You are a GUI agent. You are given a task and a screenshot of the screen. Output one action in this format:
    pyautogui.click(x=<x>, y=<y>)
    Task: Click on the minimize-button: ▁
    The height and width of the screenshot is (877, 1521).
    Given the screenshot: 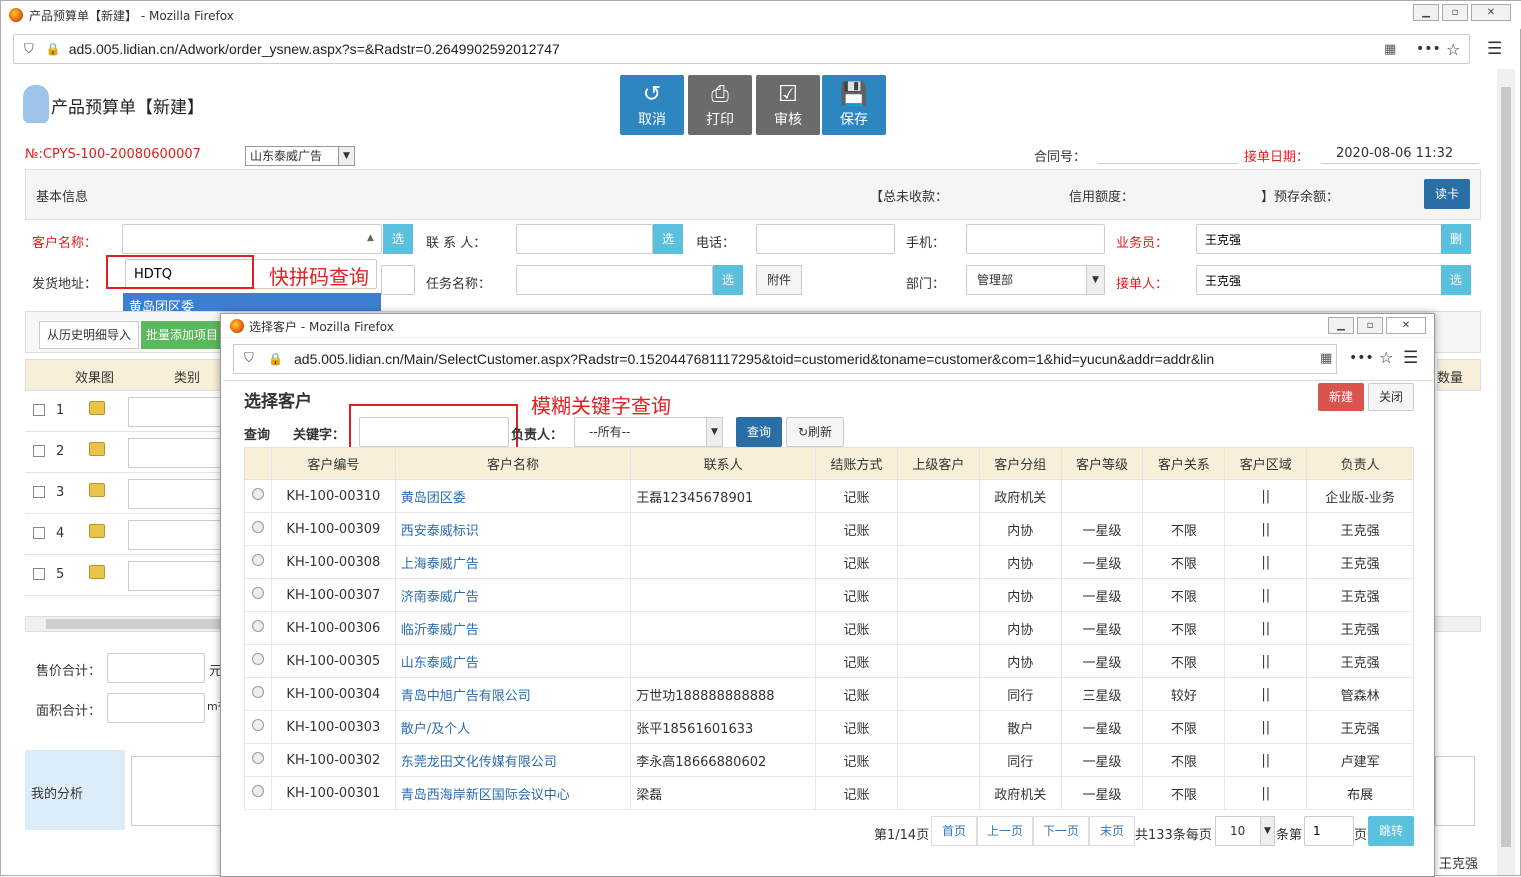 What is the action you would take?
    pyautogui.click(x=1426, y=12)
    